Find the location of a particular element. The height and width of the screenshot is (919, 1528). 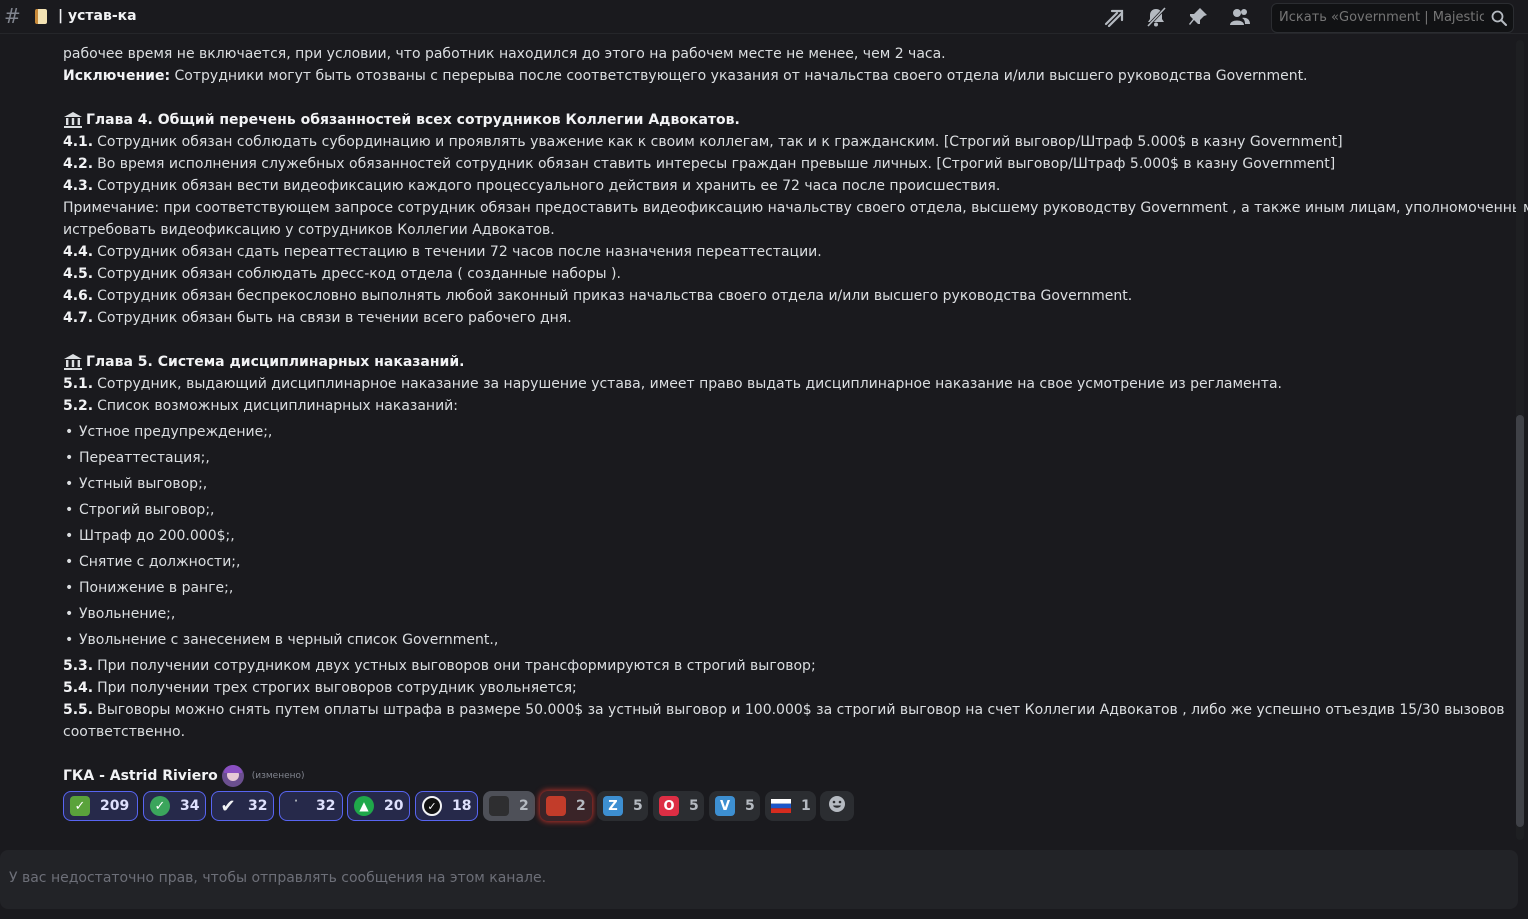

scrollbar-thumb is located at coordinates (1520, 621).